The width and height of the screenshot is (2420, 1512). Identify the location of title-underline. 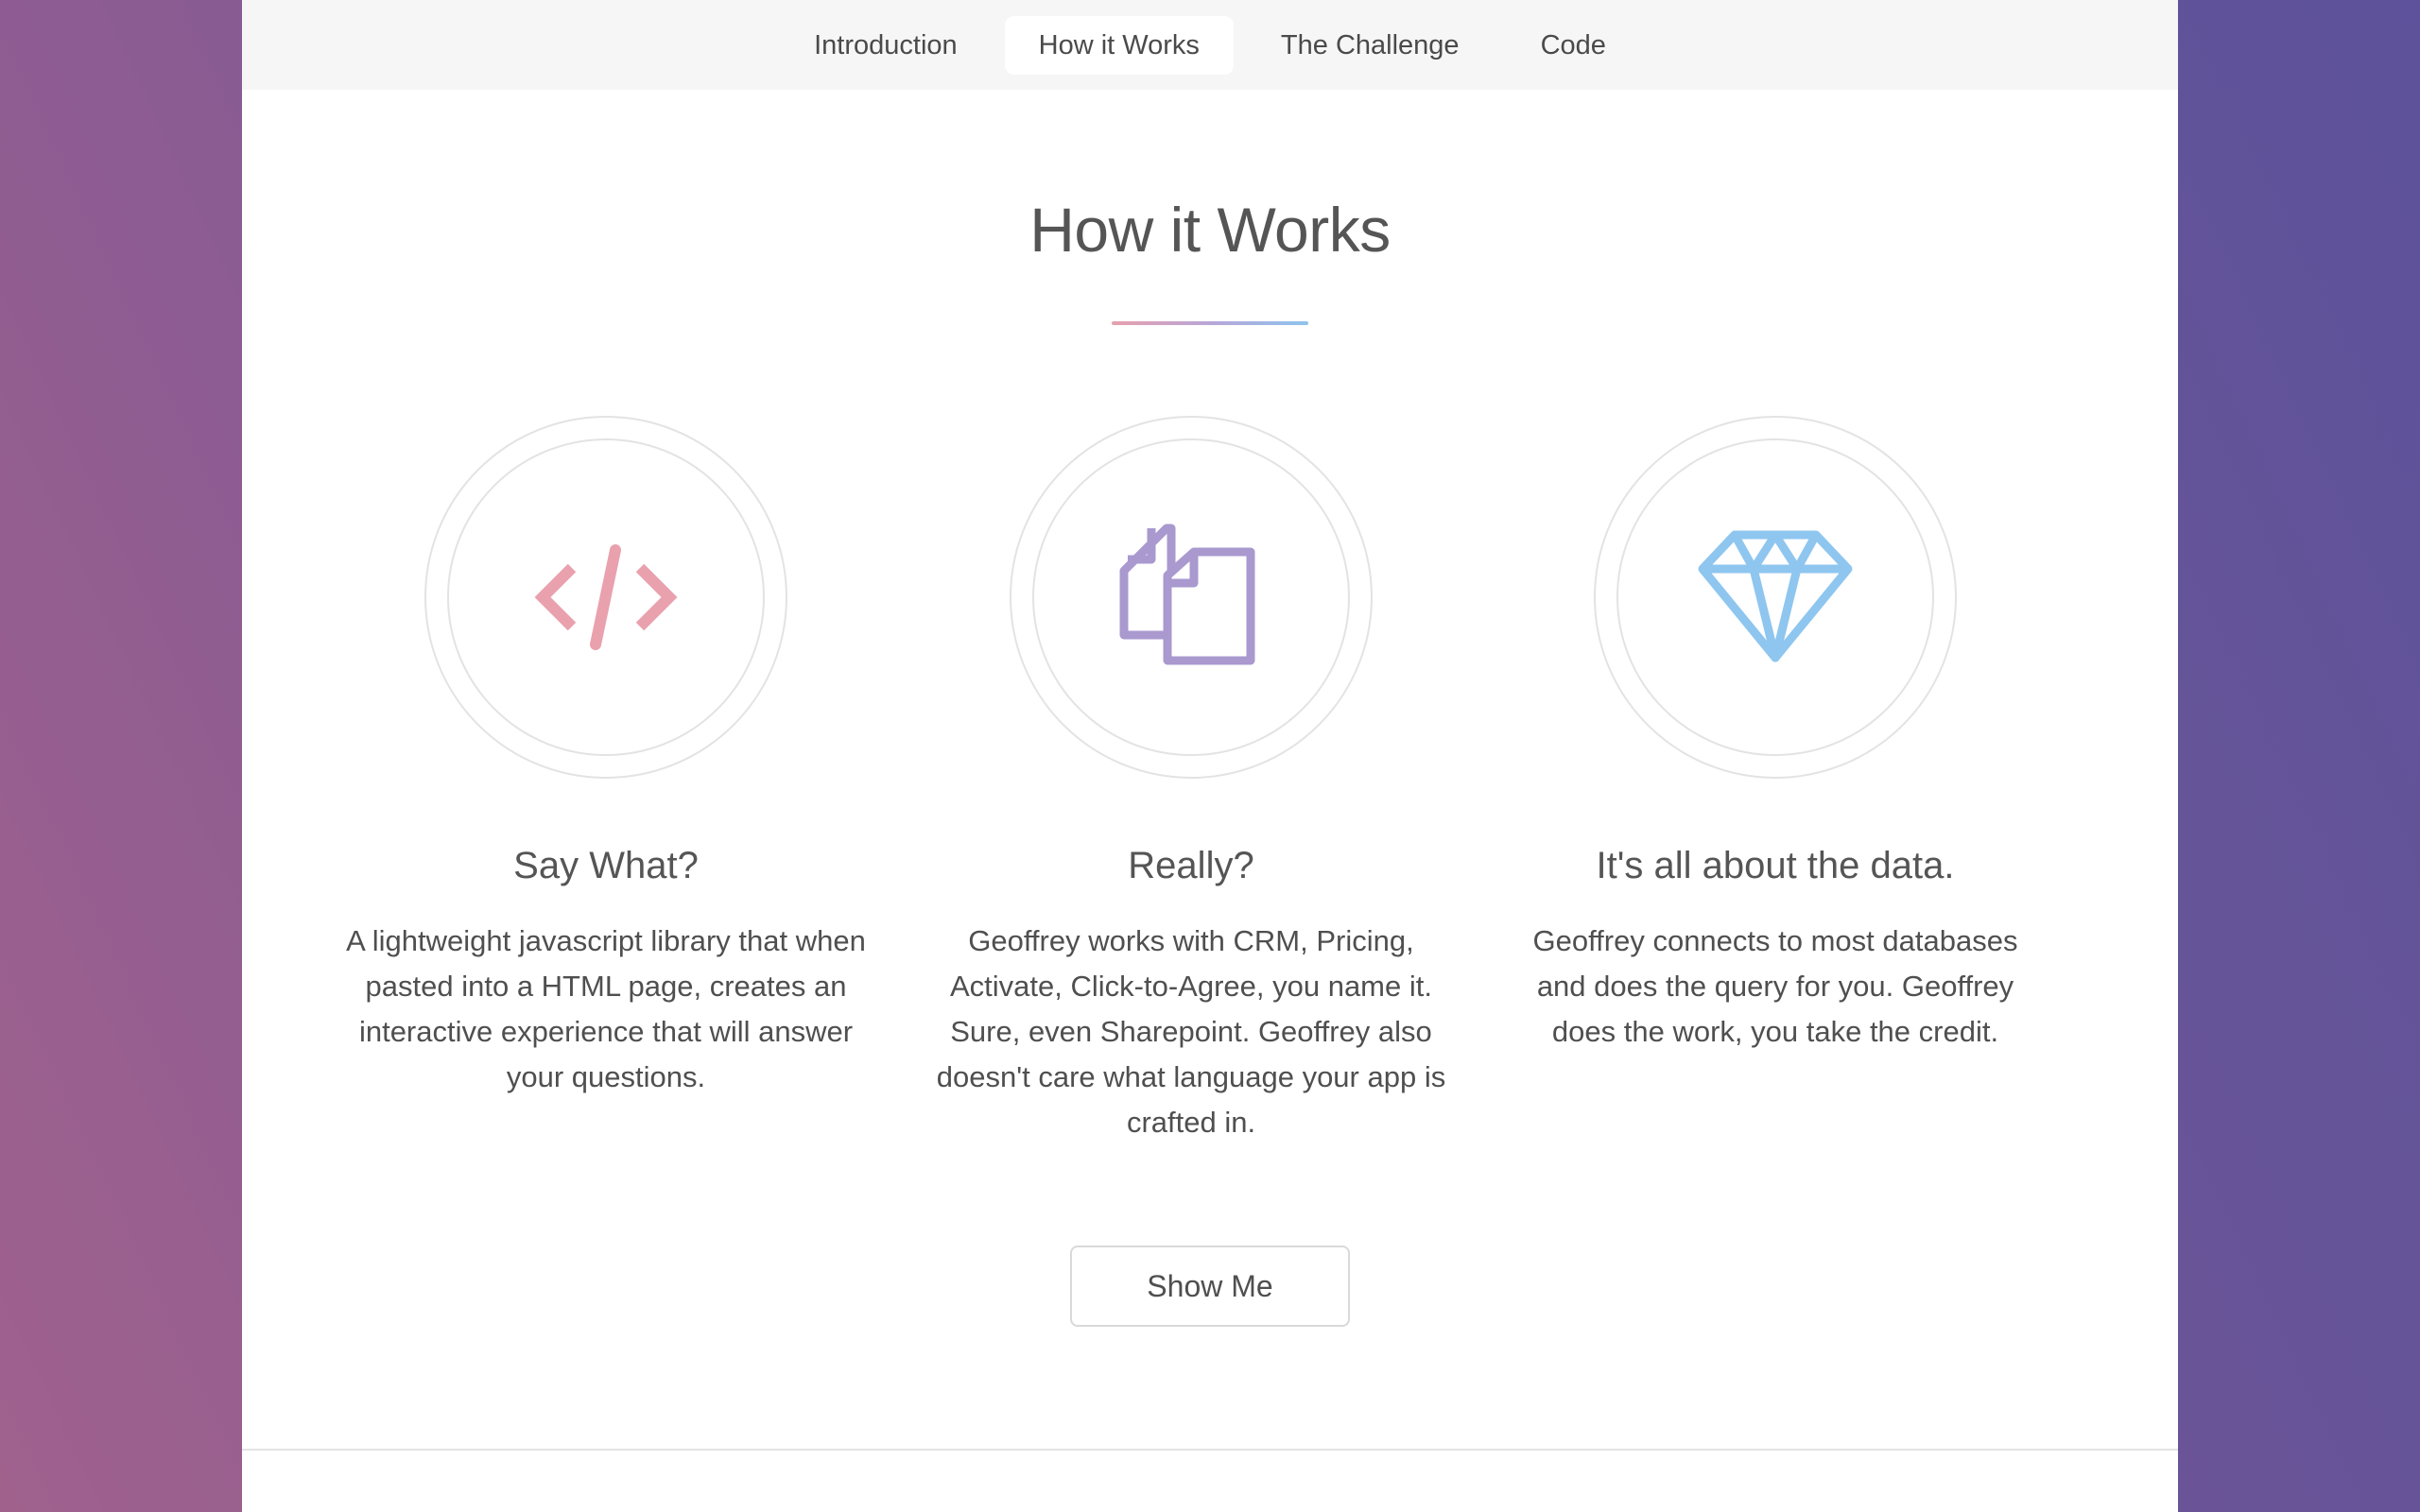
(1210, 323).